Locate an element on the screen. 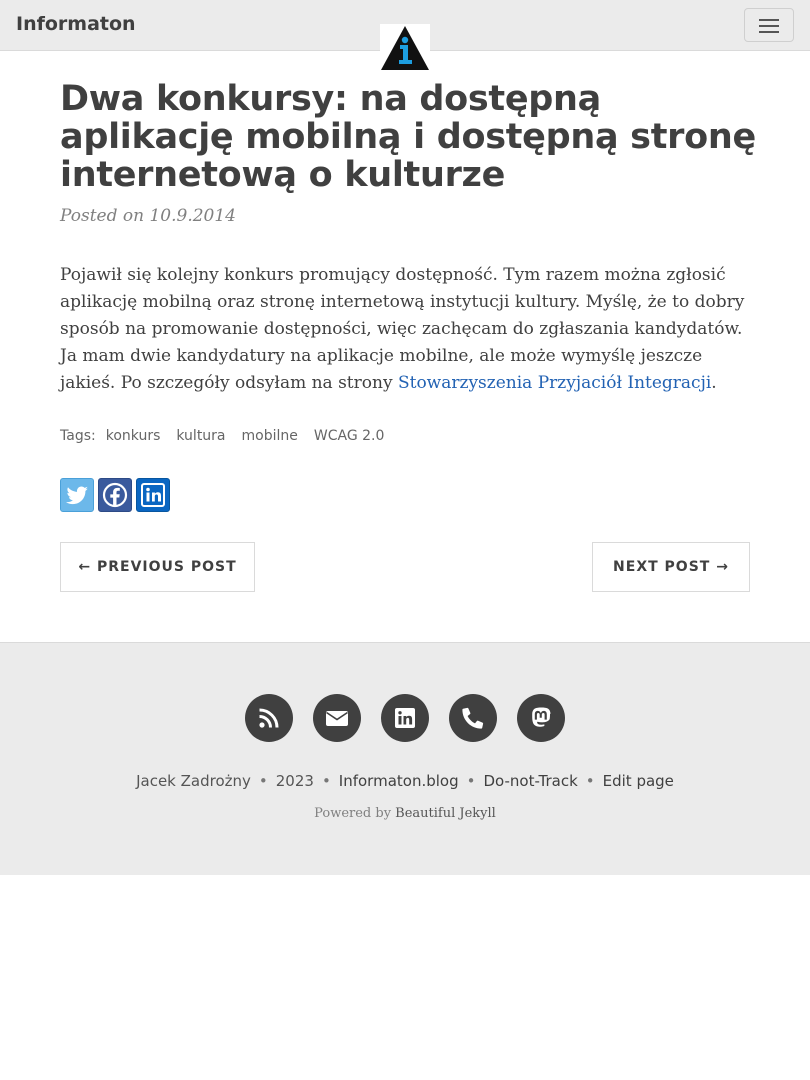 This screenshot has width=810, height=1080. powered-by: Powered by Beautiful Jekyll is located at coordinates (405, 813).